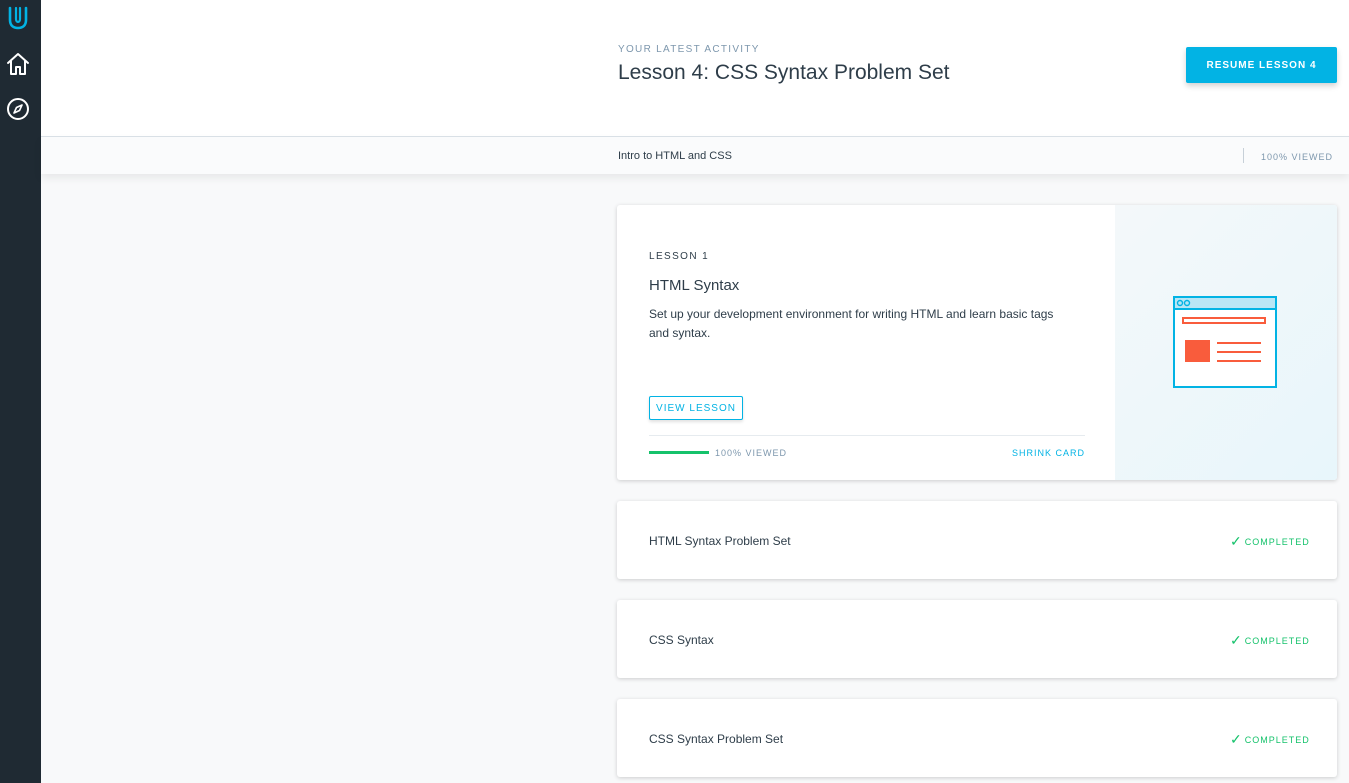 The image size is (1349, 783). Describe the element at coordinates (18, 109) in the screenshot. I see `compass-icon` at that location.